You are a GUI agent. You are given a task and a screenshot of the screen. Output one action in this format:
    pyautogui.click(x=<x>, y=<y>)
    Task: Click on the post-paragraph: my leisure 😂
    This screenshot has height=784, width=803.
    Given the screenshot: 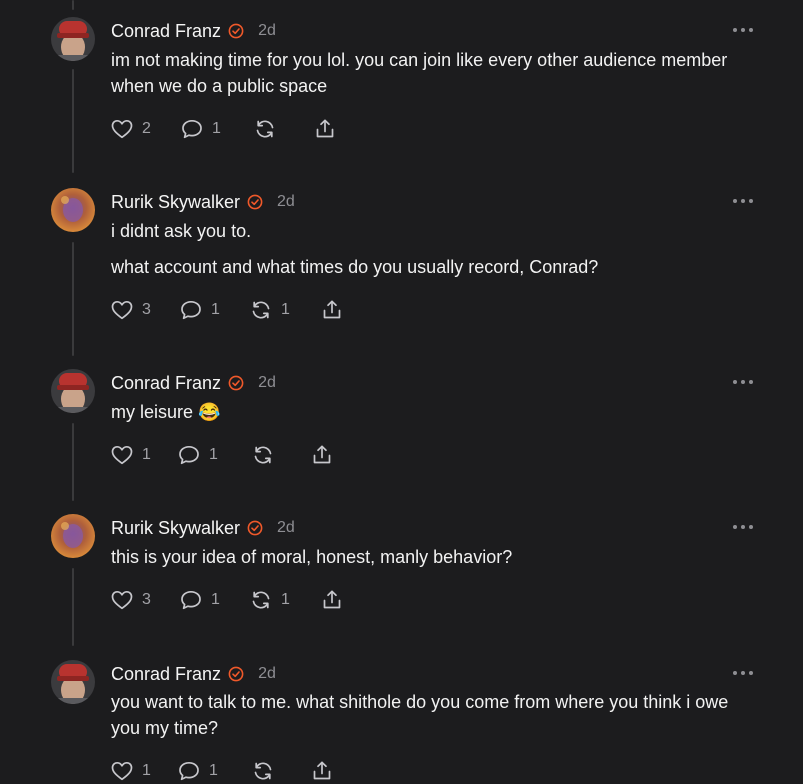 What is the action you would take?
    pyautogui.click(x=166, y=412)
    